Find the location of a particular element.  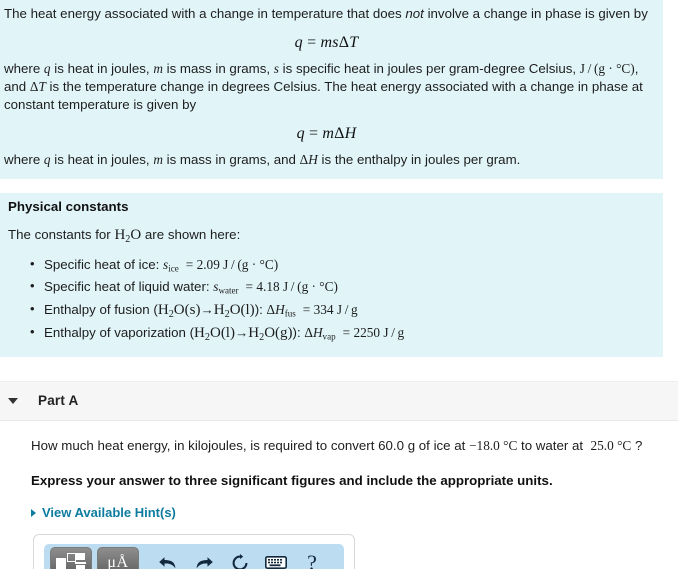

equation-q-m-deltaH: q = mΔH is located at coordinates (326, 133).